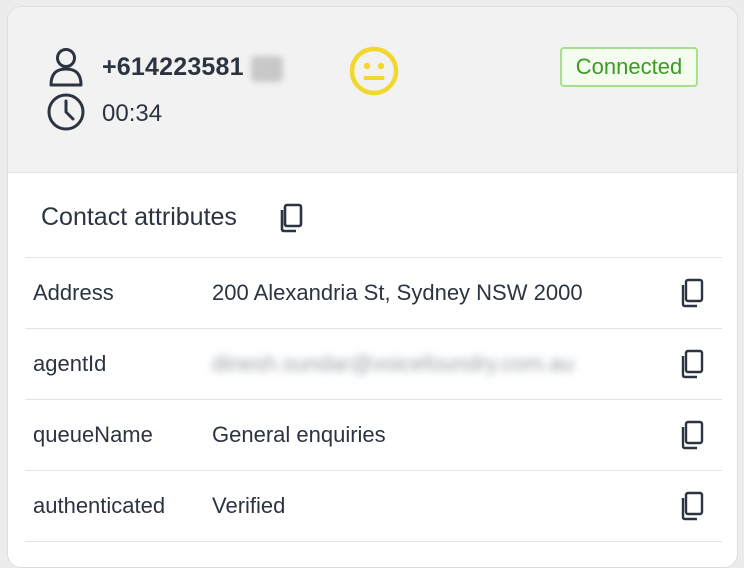 The image size is (744, 568). What do you see at coordinates (267, 69) in the screenshot?
I see `phone-redaction` at bounding box center [267, 69].